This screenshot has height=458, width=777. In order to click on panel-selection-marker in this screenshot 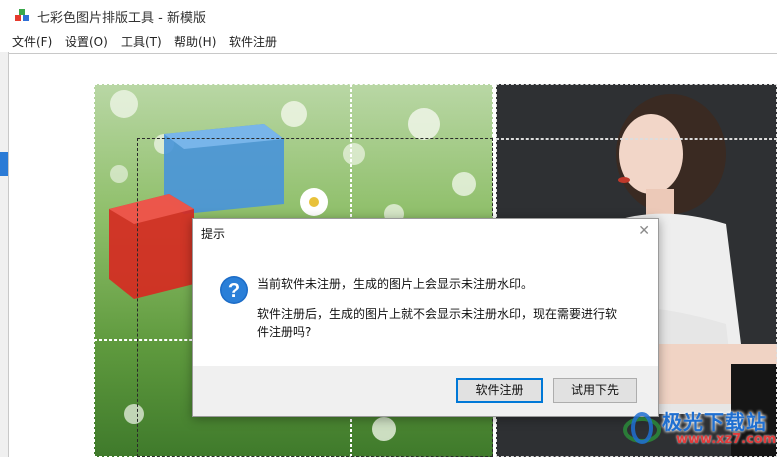, I will do `click(4, 164)`.